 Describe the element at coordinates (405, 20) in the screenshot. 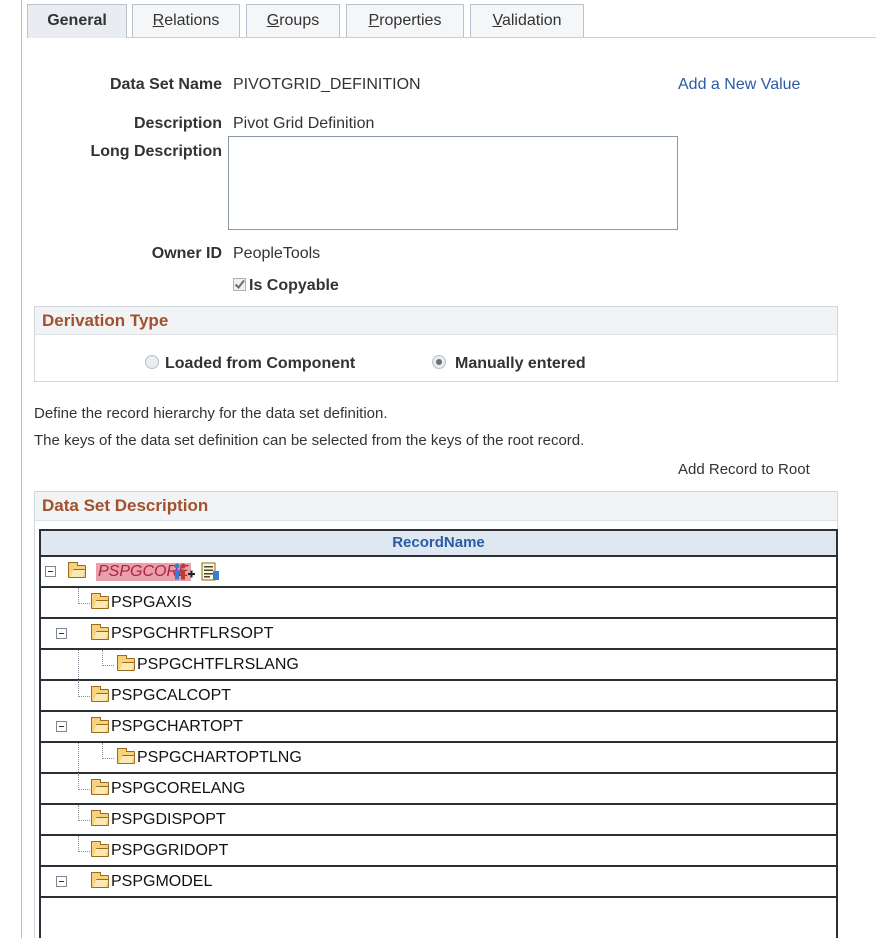

I see `tab-properties: Properties` at that location.